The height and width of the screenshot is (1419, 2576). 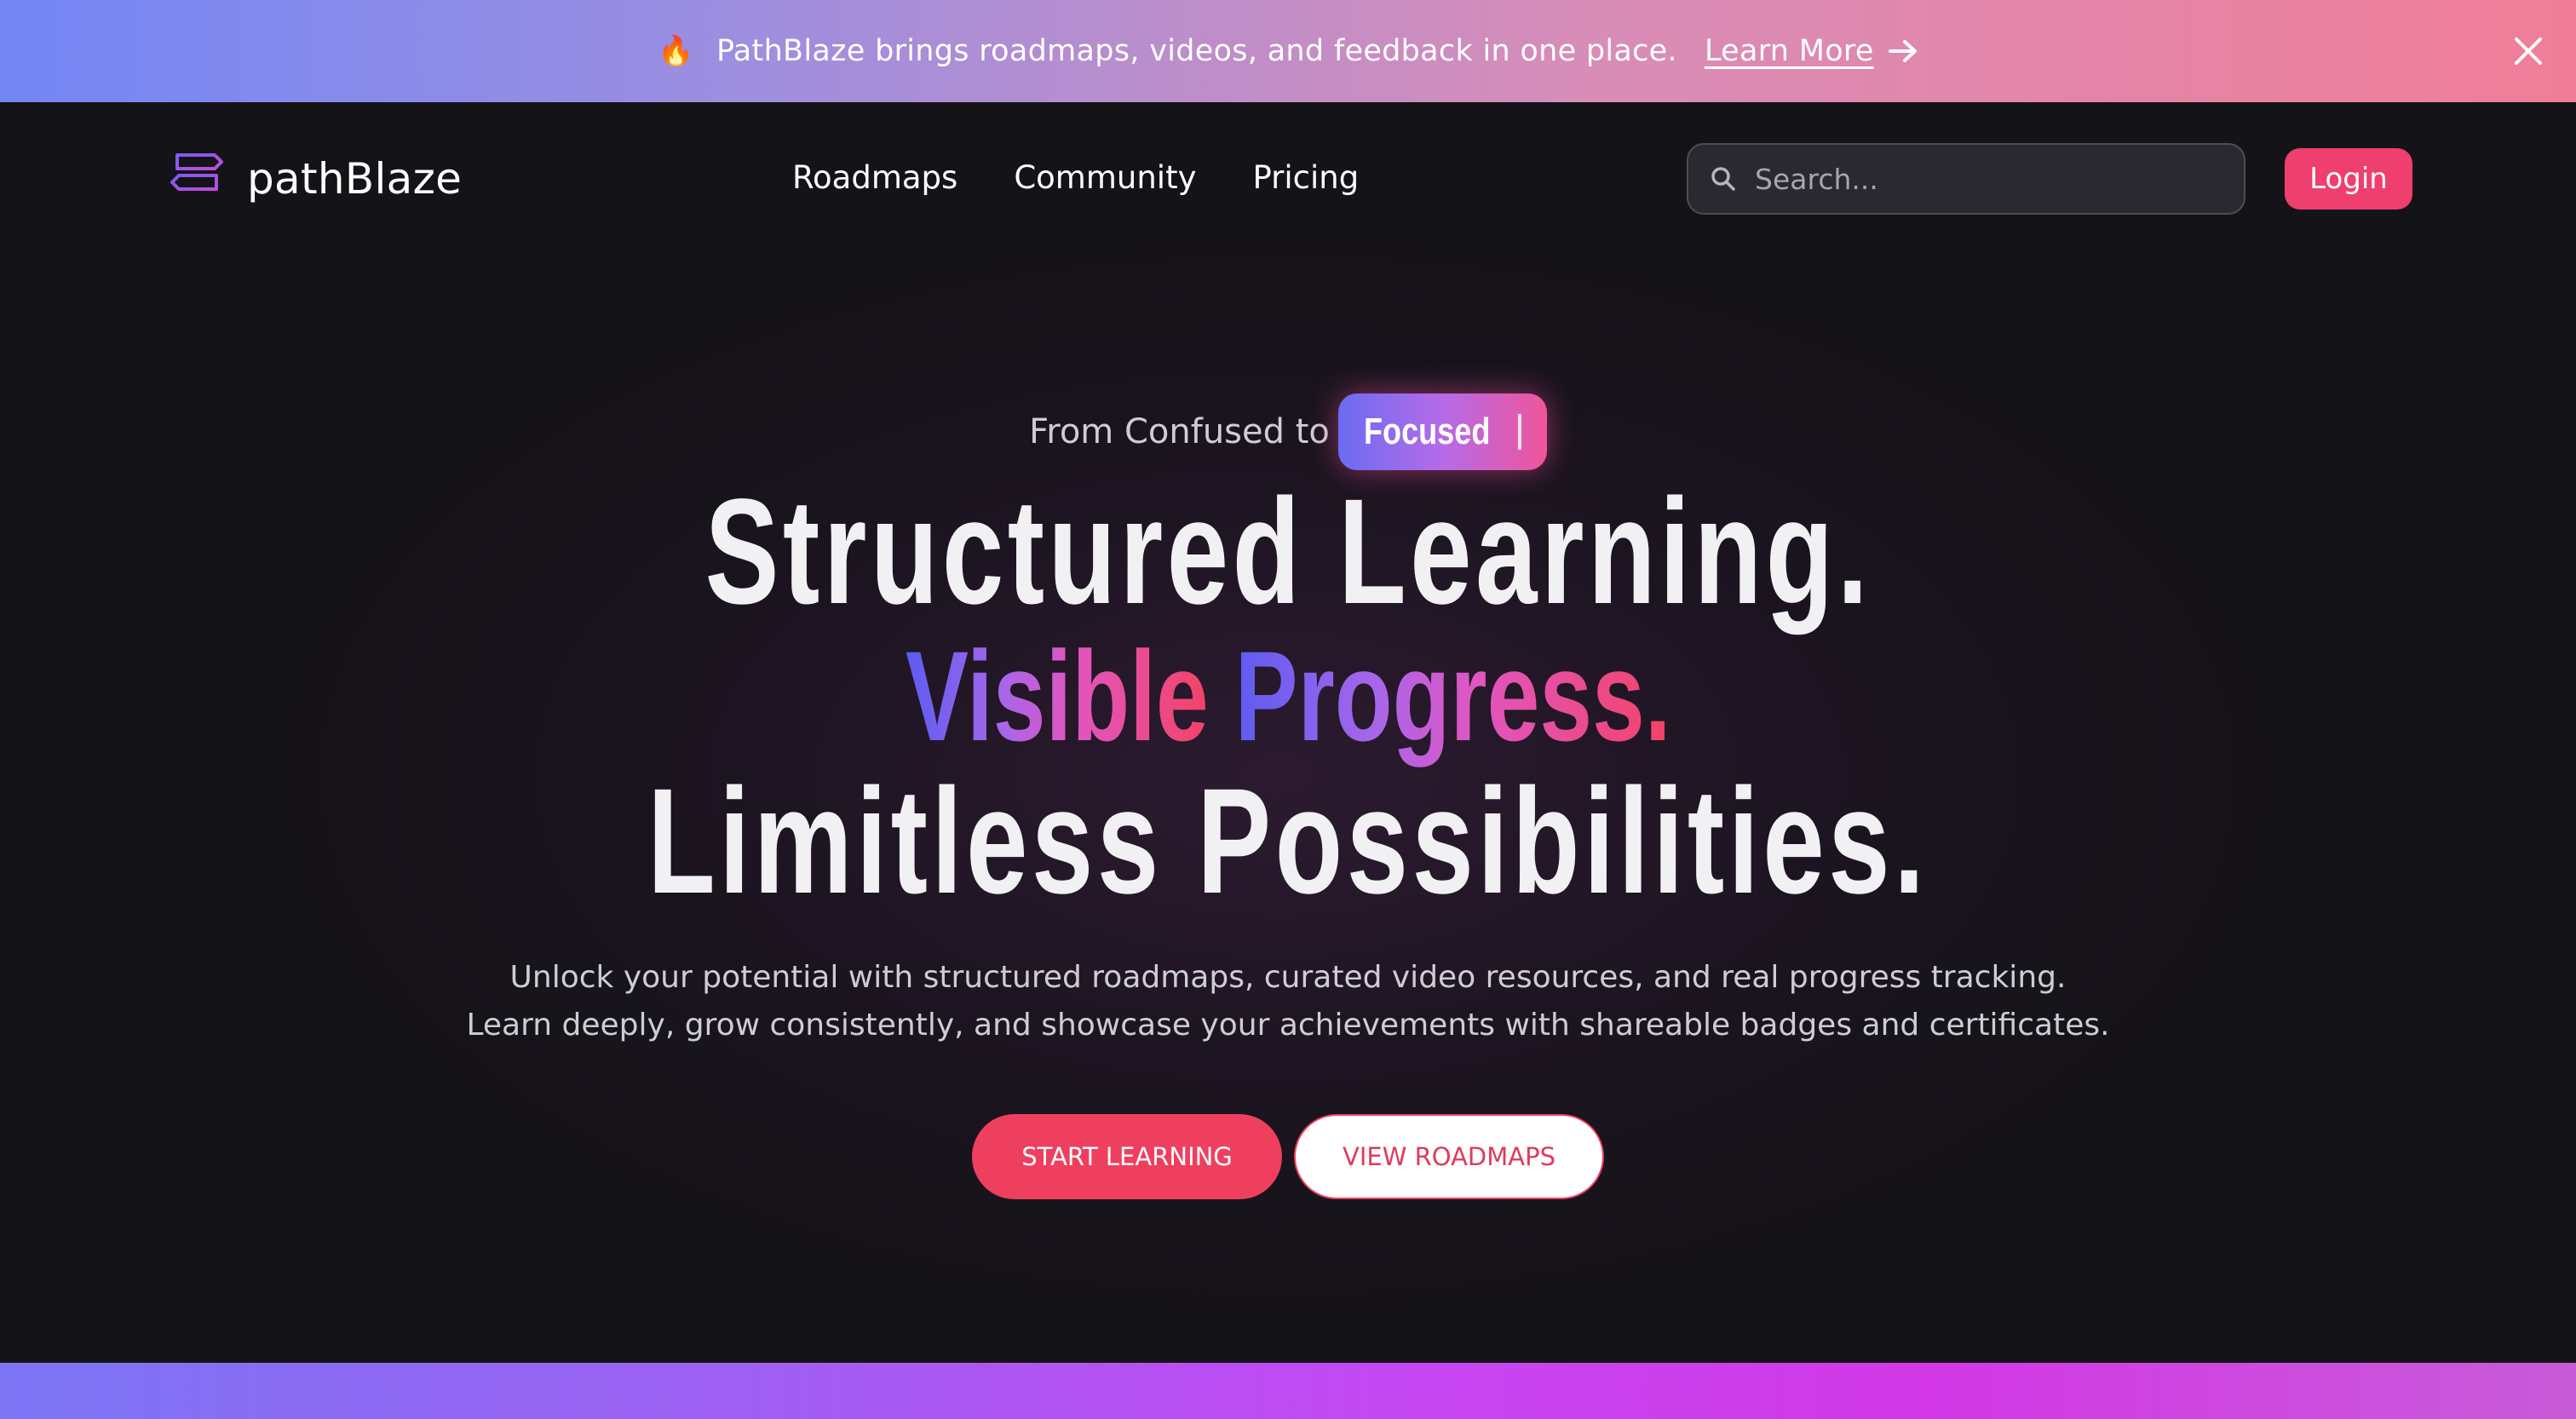 I want to click on nav-links: Roadmaps Community Pricing, so click(x=1076, y=178).